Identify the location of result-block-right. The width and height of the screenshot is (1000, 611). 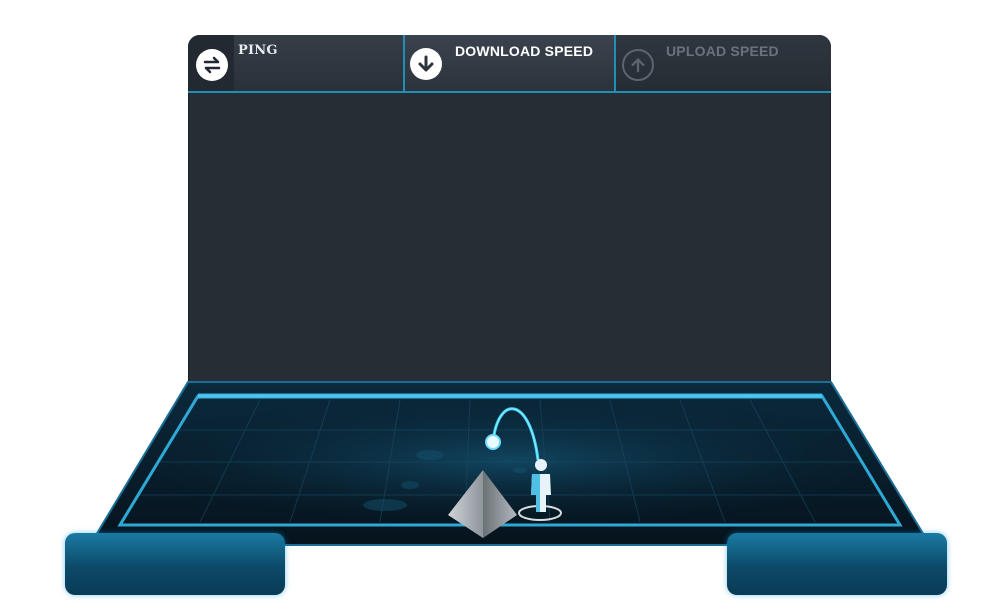
(837, 564).